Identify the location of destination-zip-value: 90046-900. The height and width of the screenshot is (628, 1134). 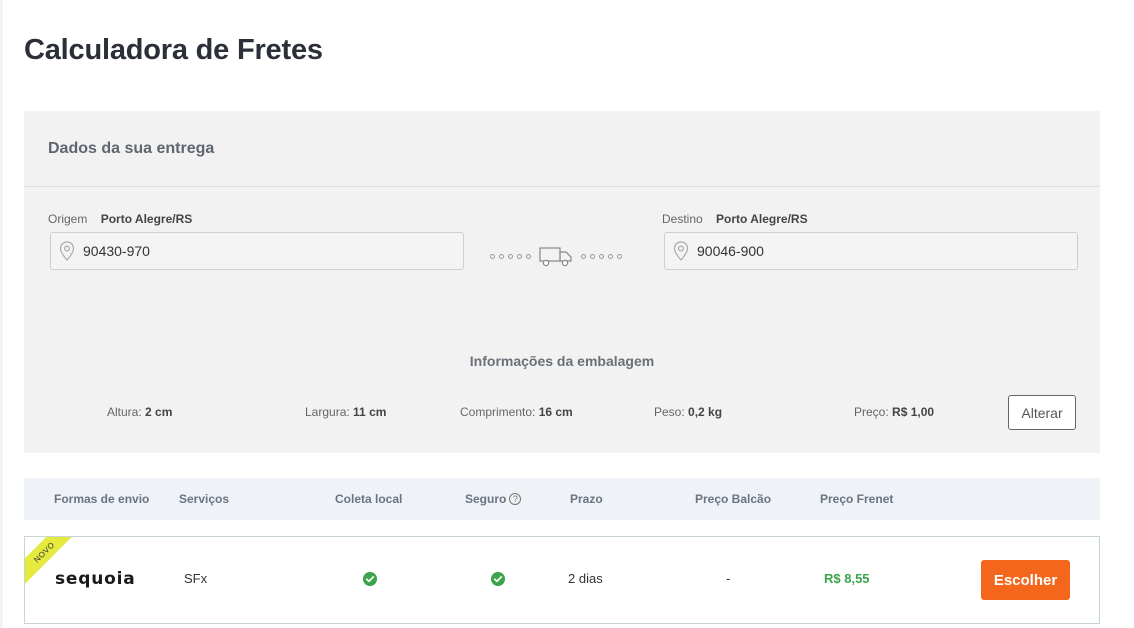
(730, 251).